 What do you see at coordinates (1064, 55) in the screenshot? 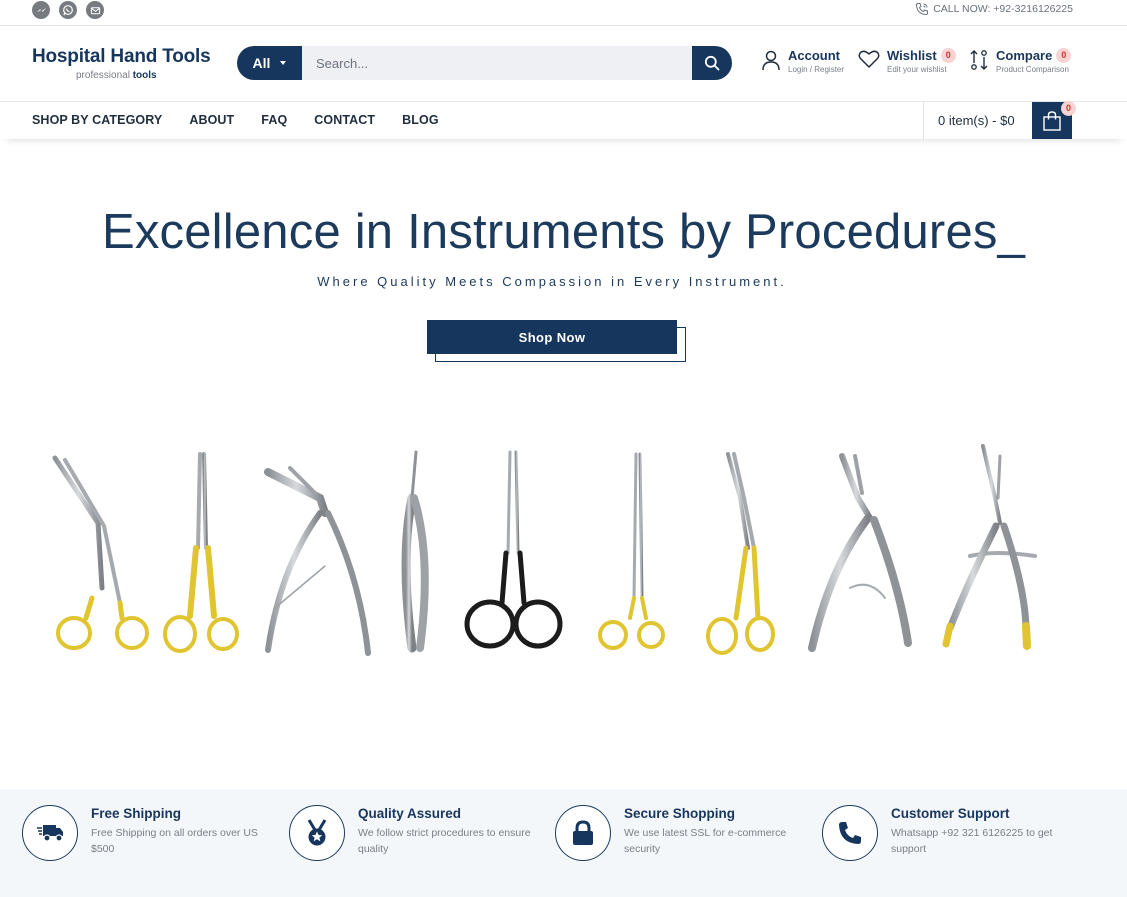
I see `compare-count-badge: 0` at bounding box center [1064, 55].